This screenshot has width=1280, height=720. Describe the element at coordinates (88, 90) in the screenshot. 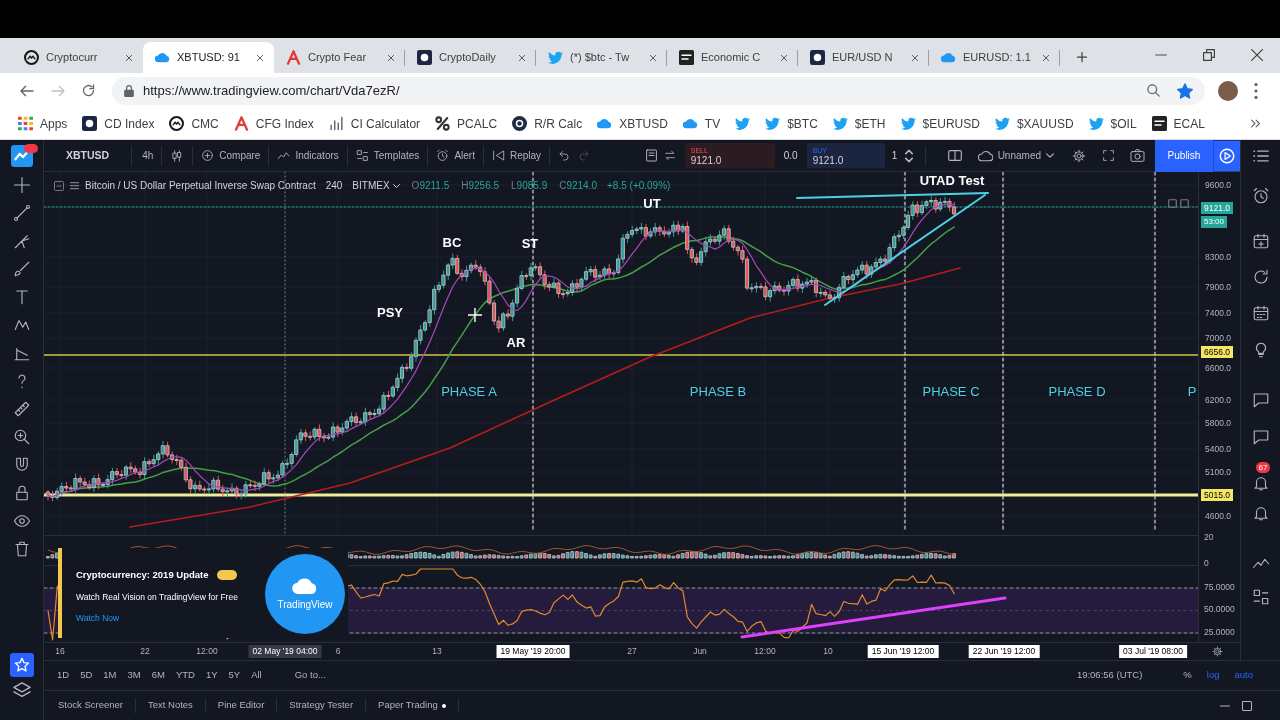

I see `reload-icon` at that location.